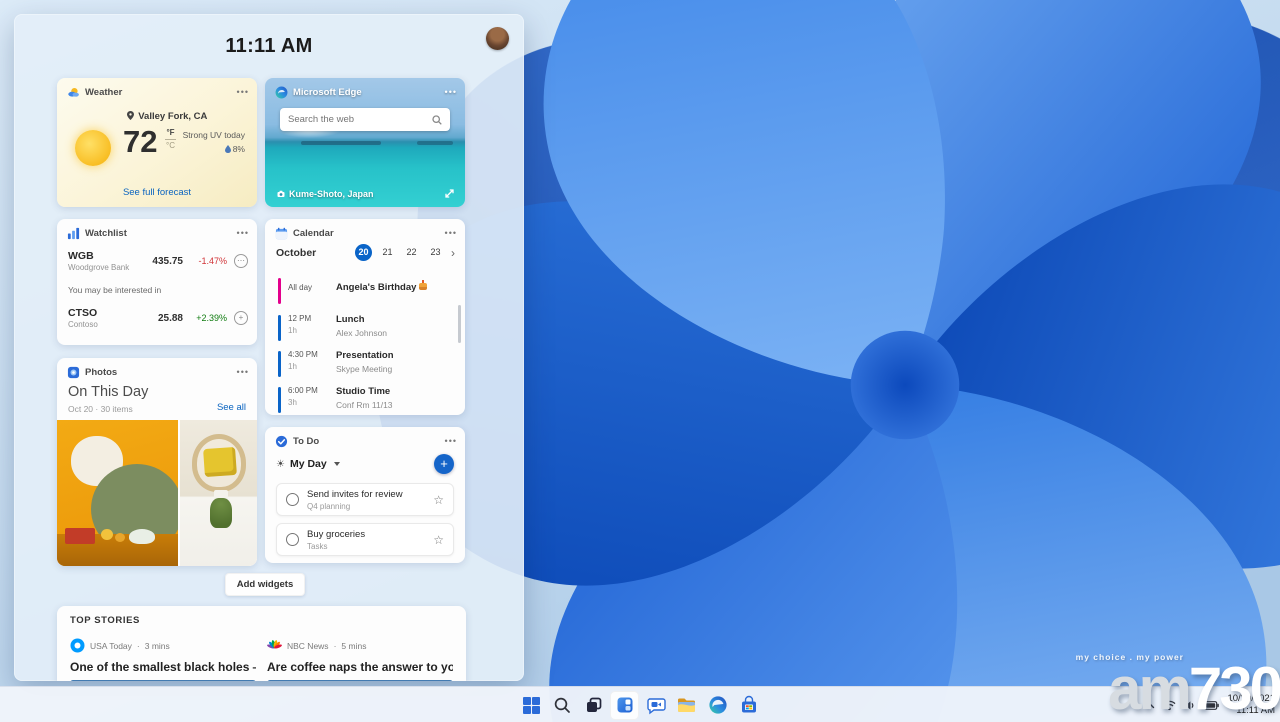 The width and height of the screenshot is (1280, 722). I want to click on see-full-forecast-link: See full forecast, so click(157, 192).